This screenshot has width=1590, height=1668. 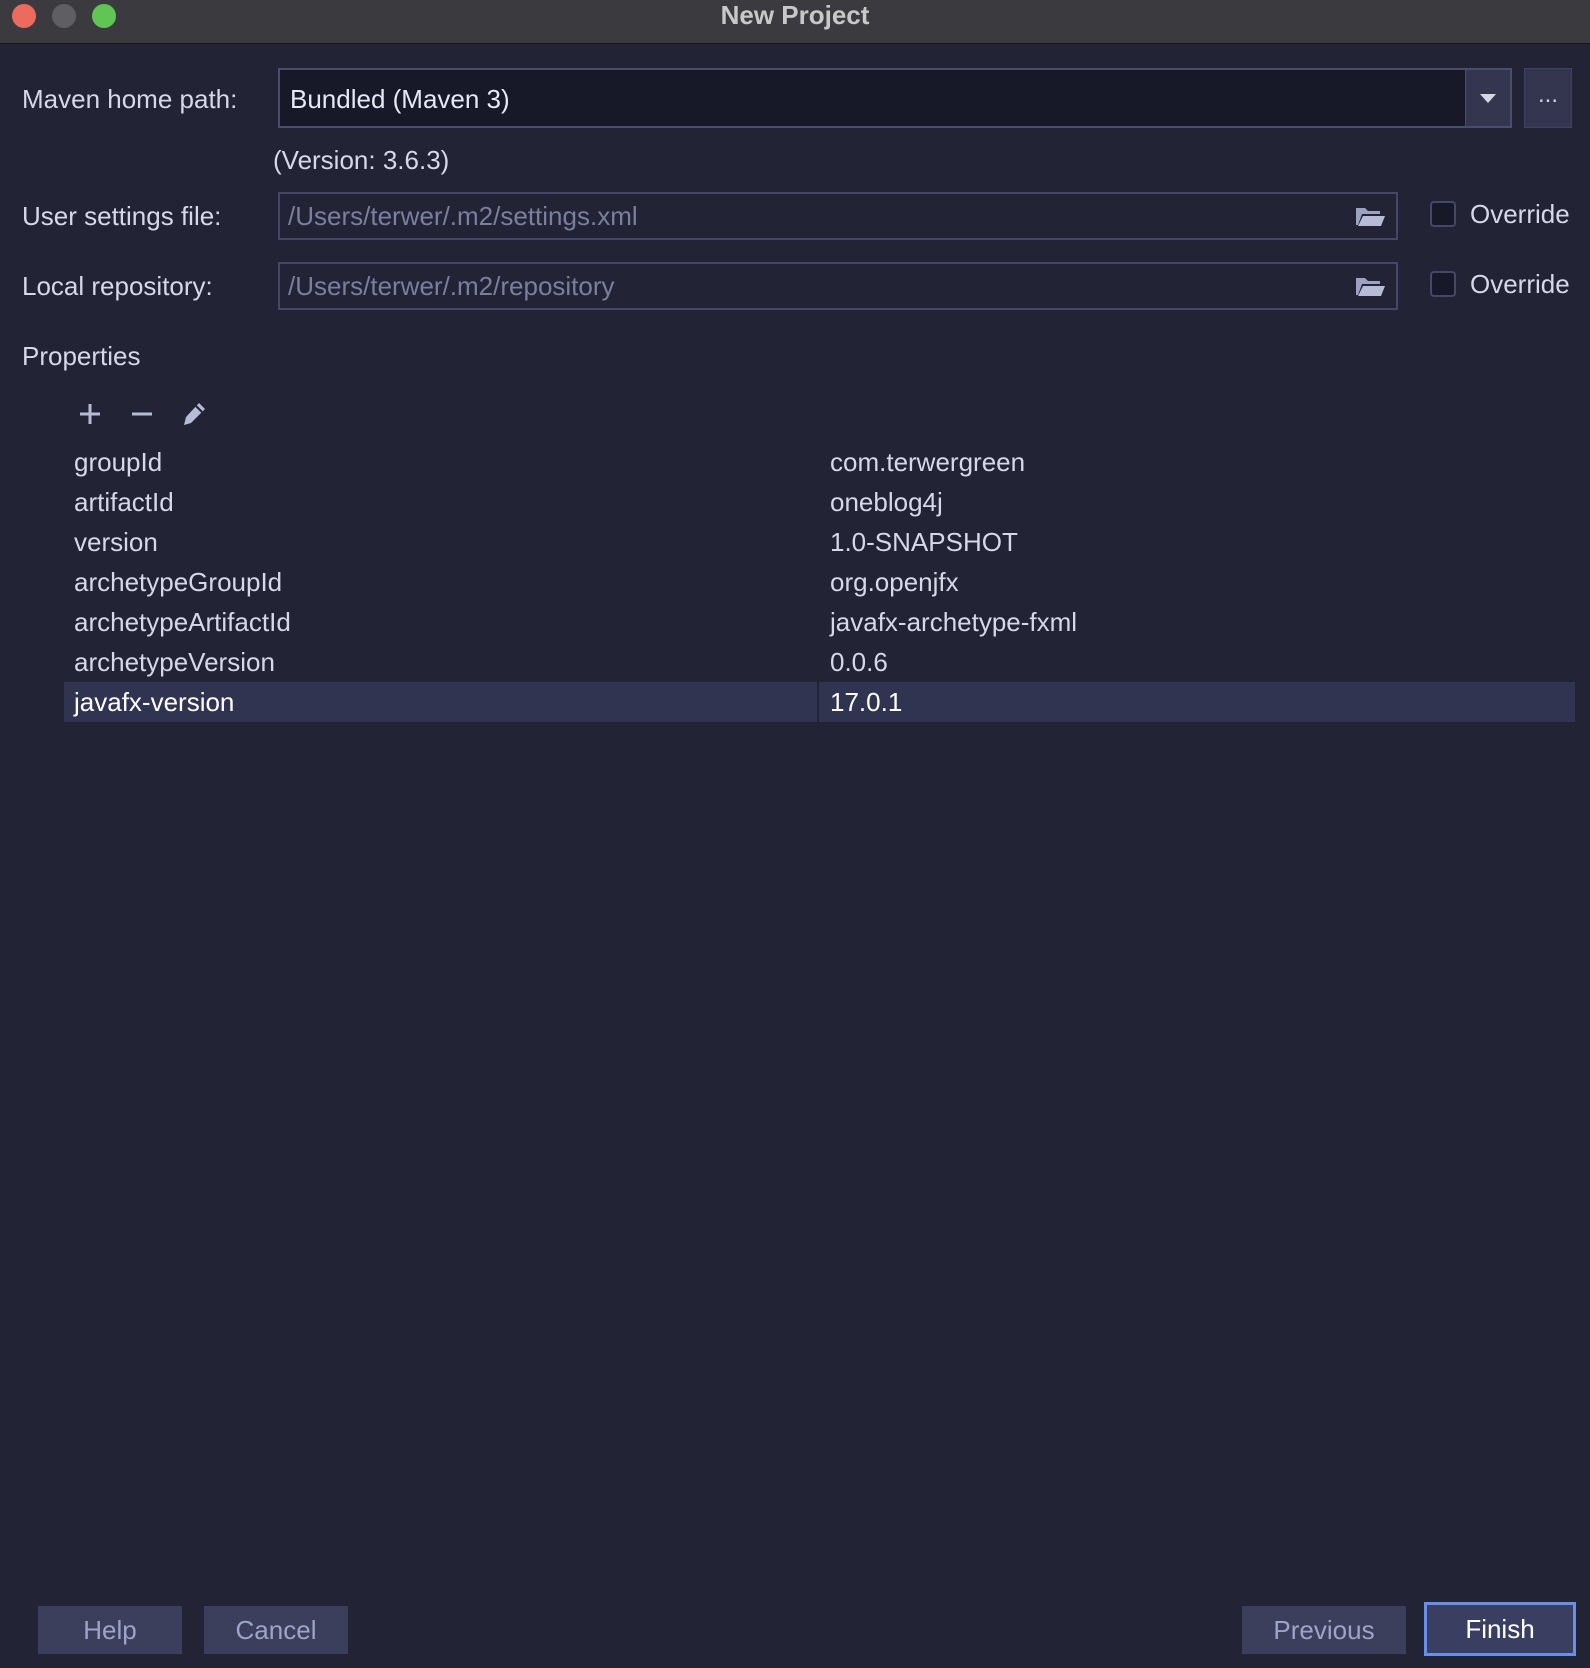 I want to click on property-row-javafx-version: javafx-version 17.0.1, so click(x=819, y=702).